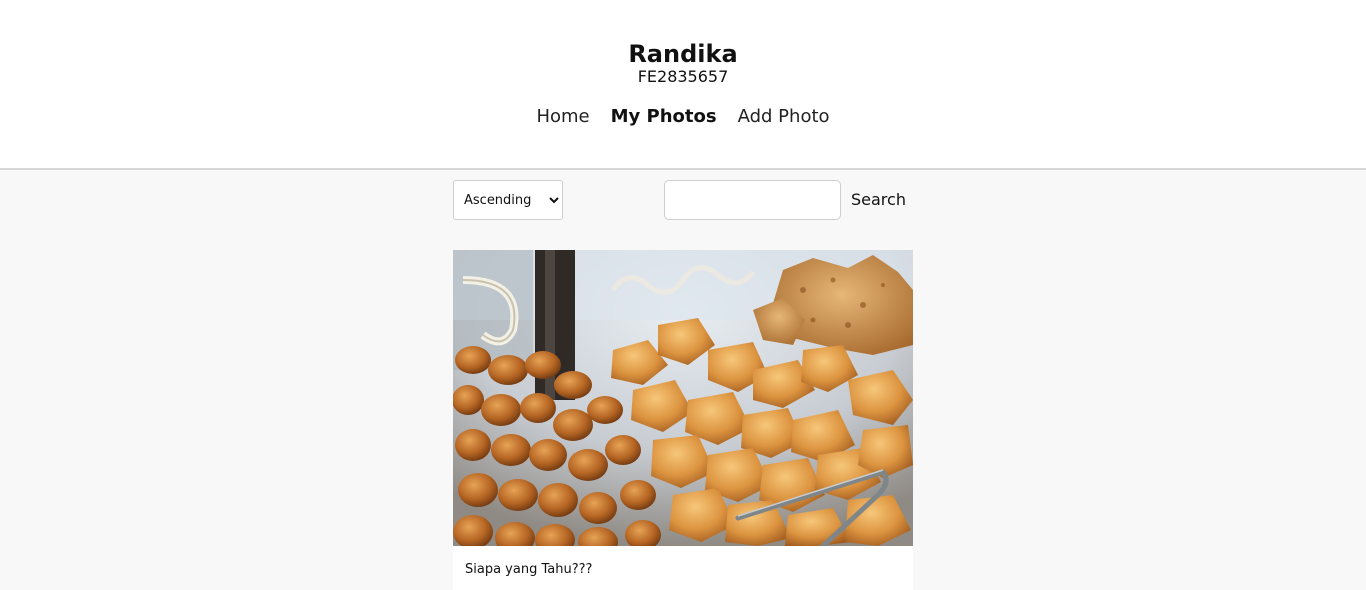 This screenshot has height=590, width=1366. What do you see at coordinates (683, 54) in the screenshot?
I see `profile-name: Randika` at bounding box center [683, 54].